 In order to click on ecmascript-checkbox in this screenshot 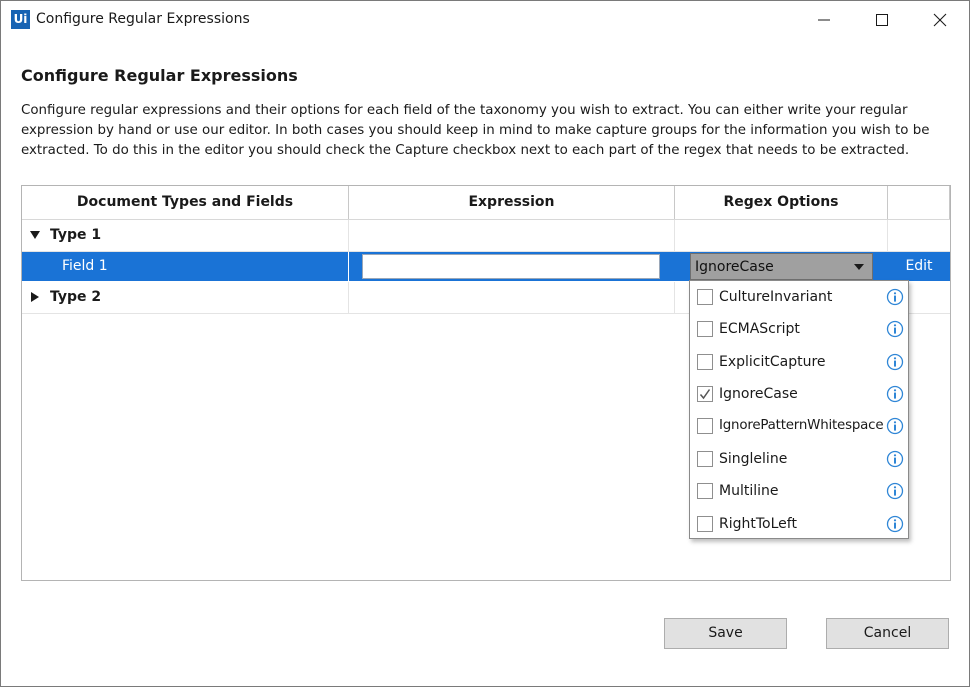, I will do `click(705, 329)`.